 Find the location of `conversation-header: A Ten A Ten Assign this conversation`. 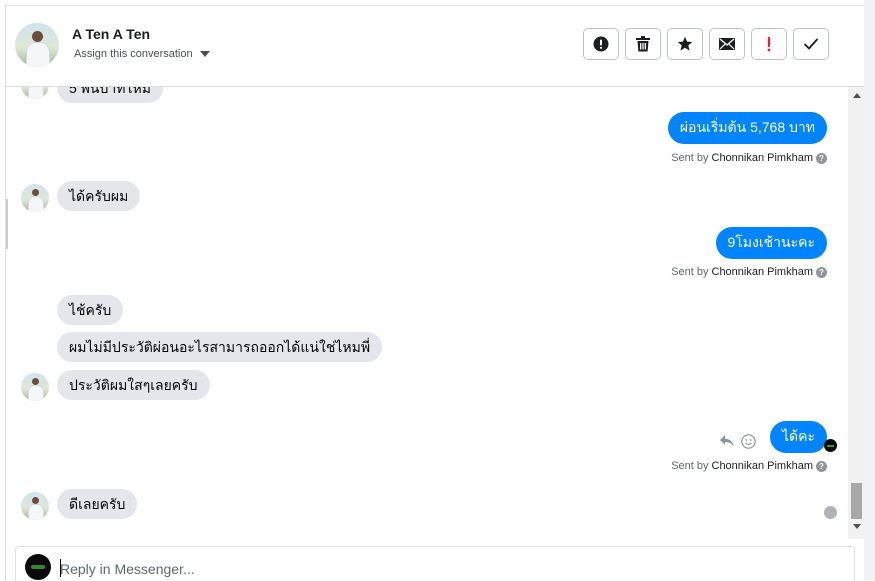

conversation-header: A Ten A Ten Assign this conversation is located at coordinates (435, 46).